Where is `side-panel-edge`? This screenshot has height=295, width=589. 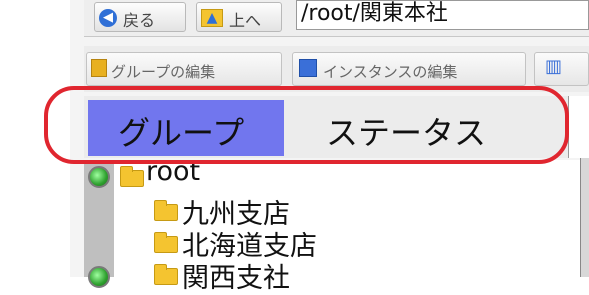 side-panel-edge is located at coordinates (578, 127).